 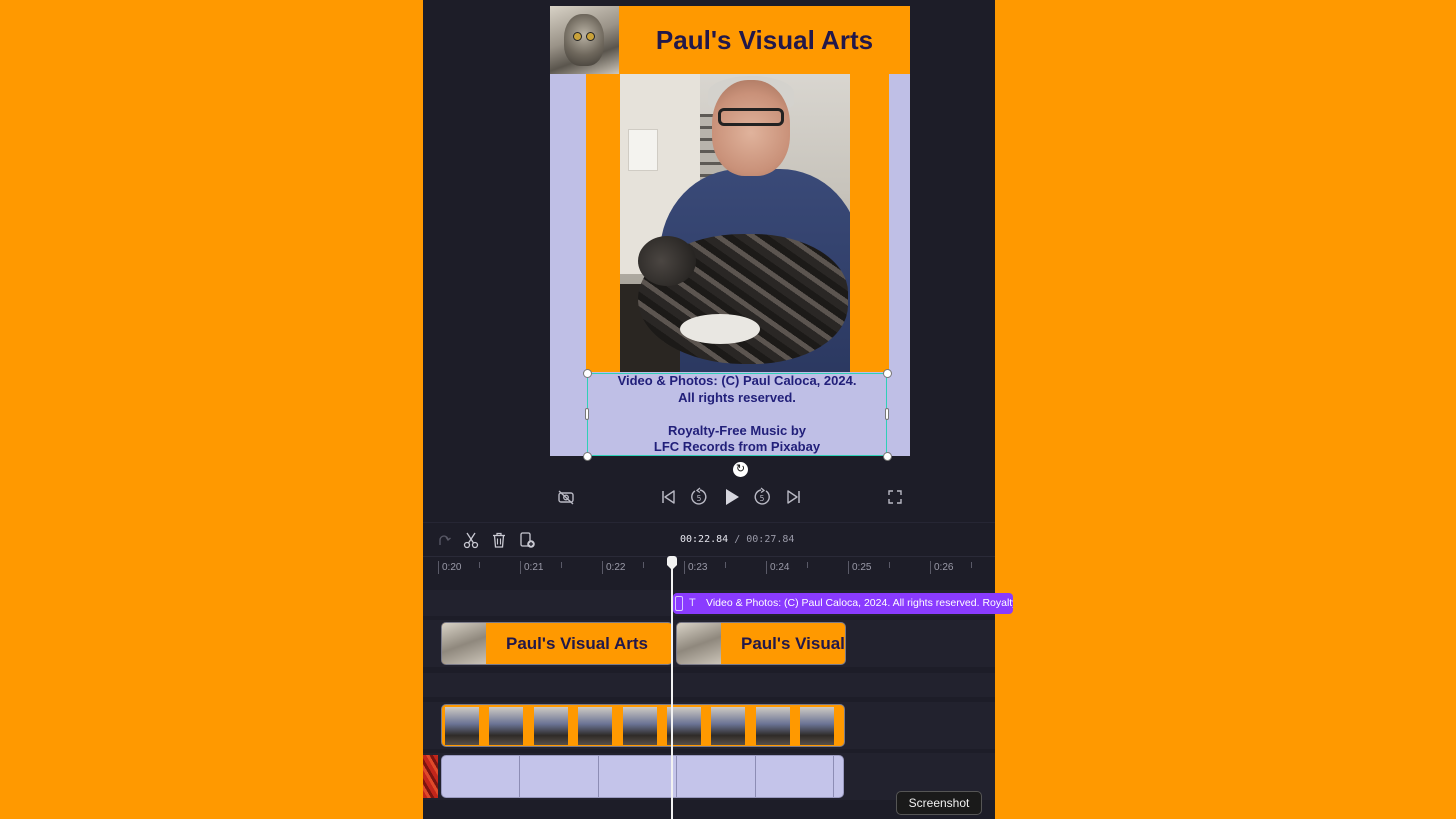 What do you see at coordinates (944, 567) in the screenshot?
I see `ruler-label-0-26: 0:26` at bounding box center [944, 567].